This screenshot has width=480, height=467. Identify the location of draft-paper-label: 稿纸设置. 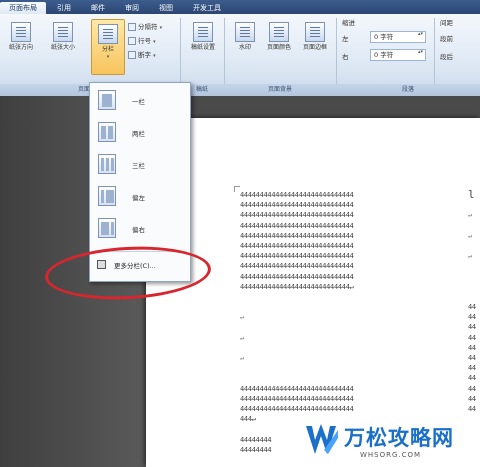
(202, 47).